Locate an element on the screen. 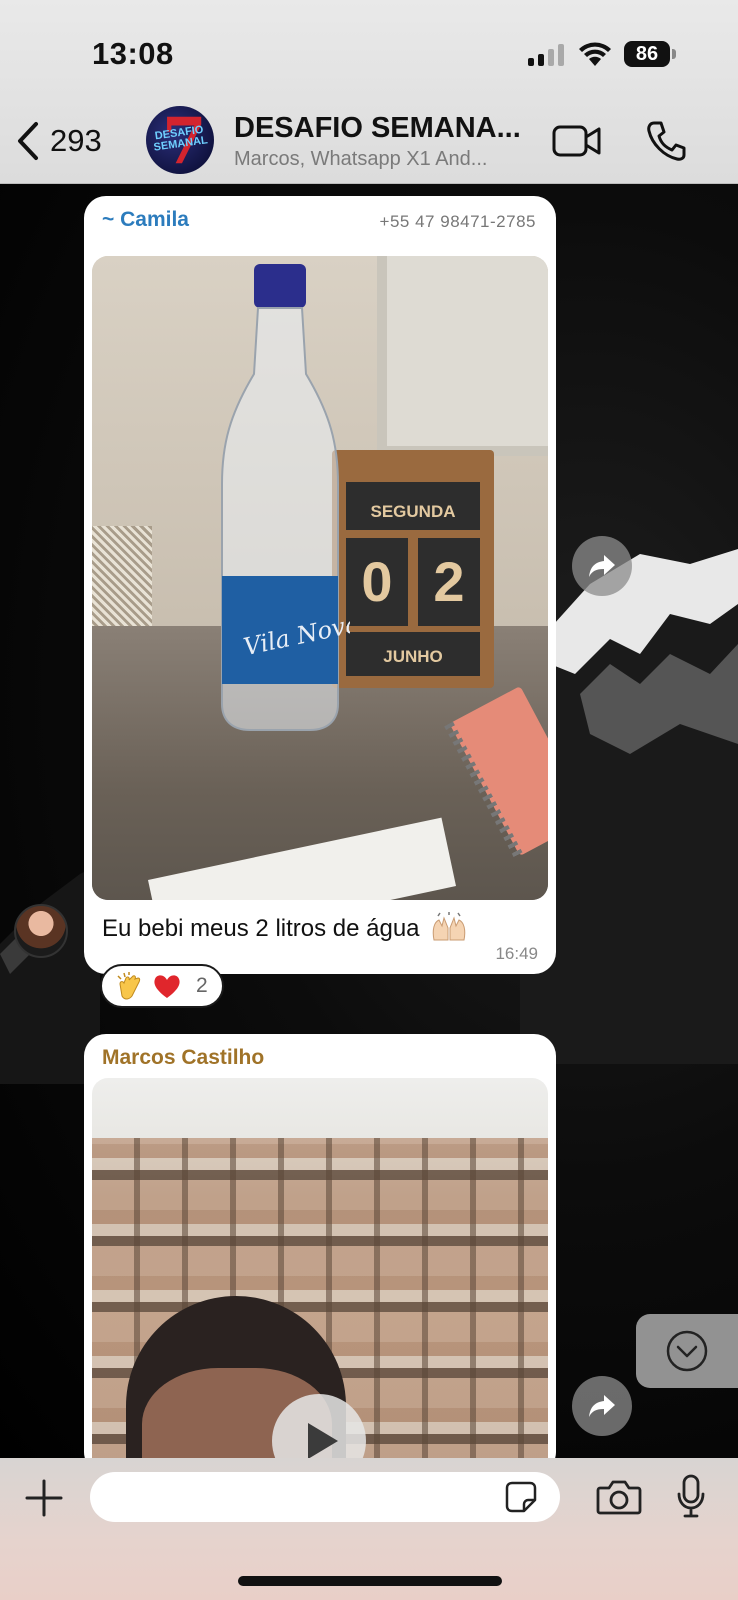 This screenshot has width=738, height=1600. reactions-pill: 2 is located at coordinates (162, 986).